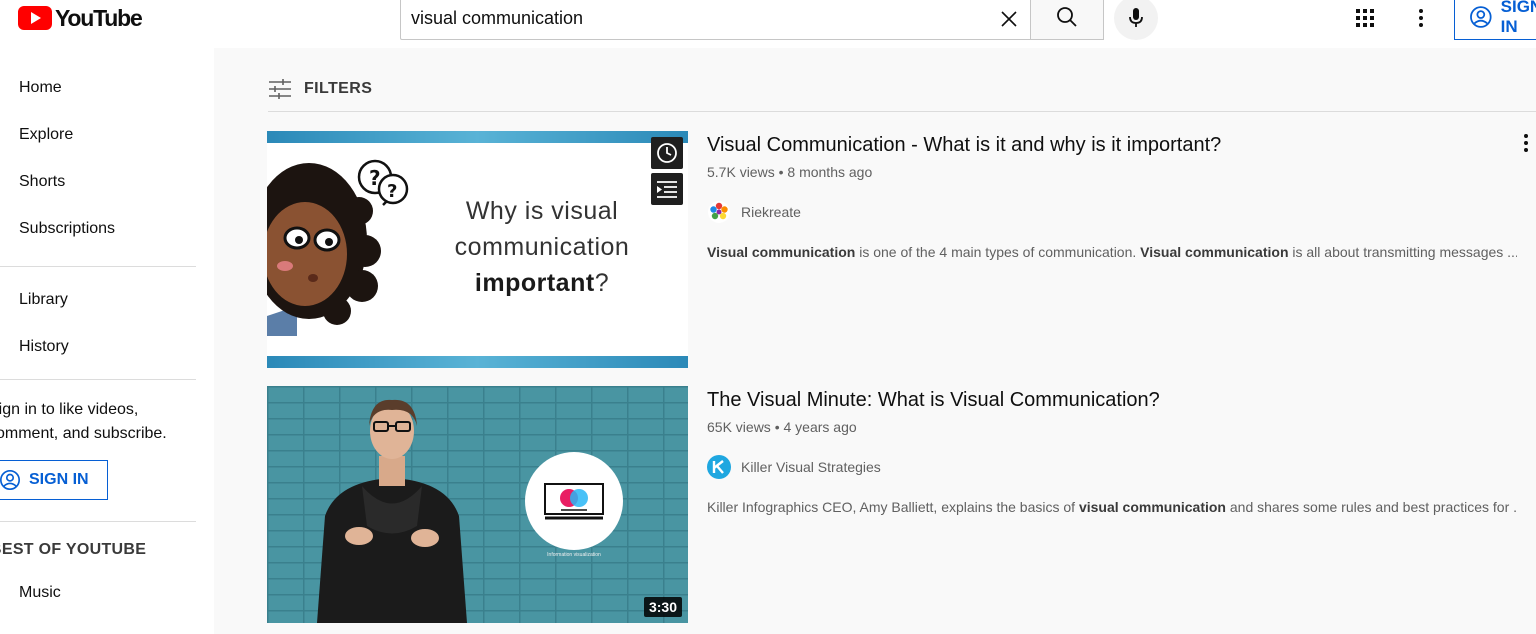 The image size is (1536, 634). I want to click on filters-label: FILTERS, so click(338, 88).